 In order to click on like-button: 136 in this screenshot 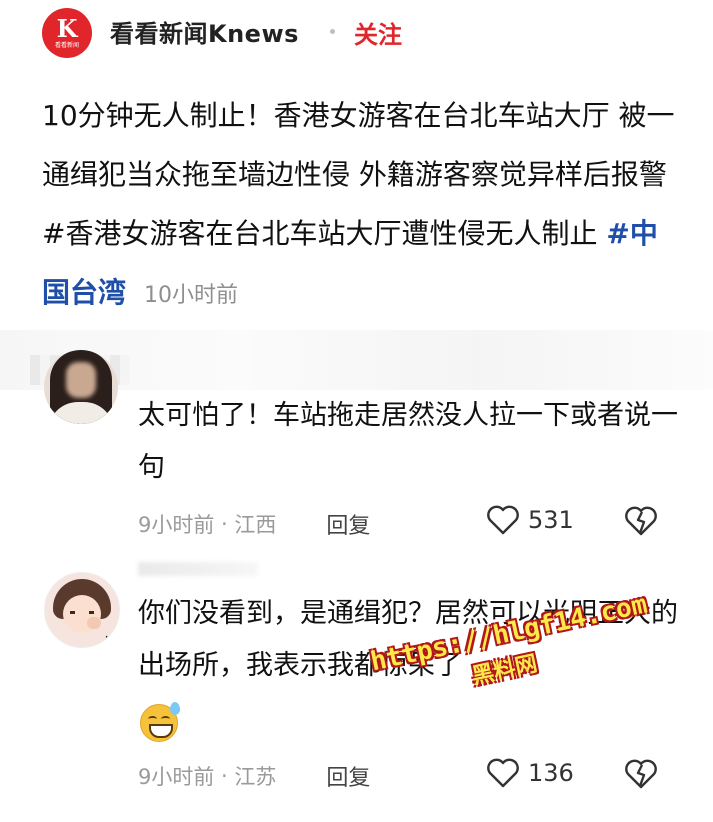, I will do `click(530, 773)`.